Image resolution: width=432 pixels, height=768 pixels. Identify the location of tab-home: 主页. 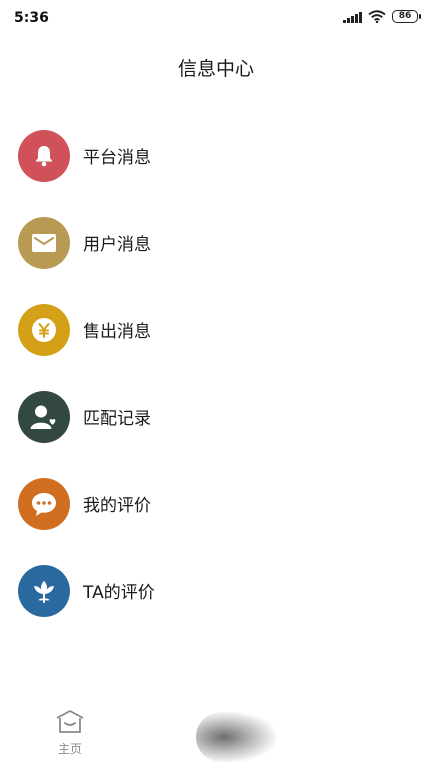
(70, 732).